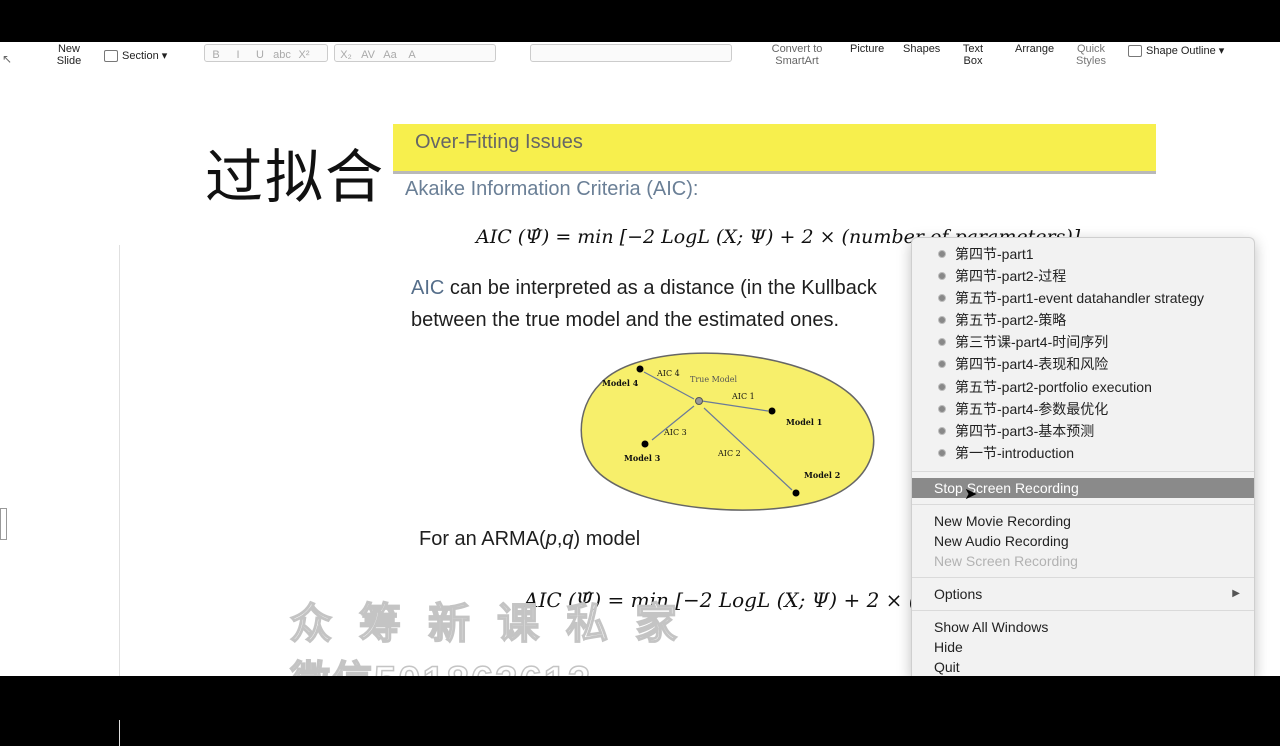  What do you see at coordinates (1083, 541) in the screenshot?
I see `new-audio-recording-item: New Audio Recording` at bounding box center [1083, 541].